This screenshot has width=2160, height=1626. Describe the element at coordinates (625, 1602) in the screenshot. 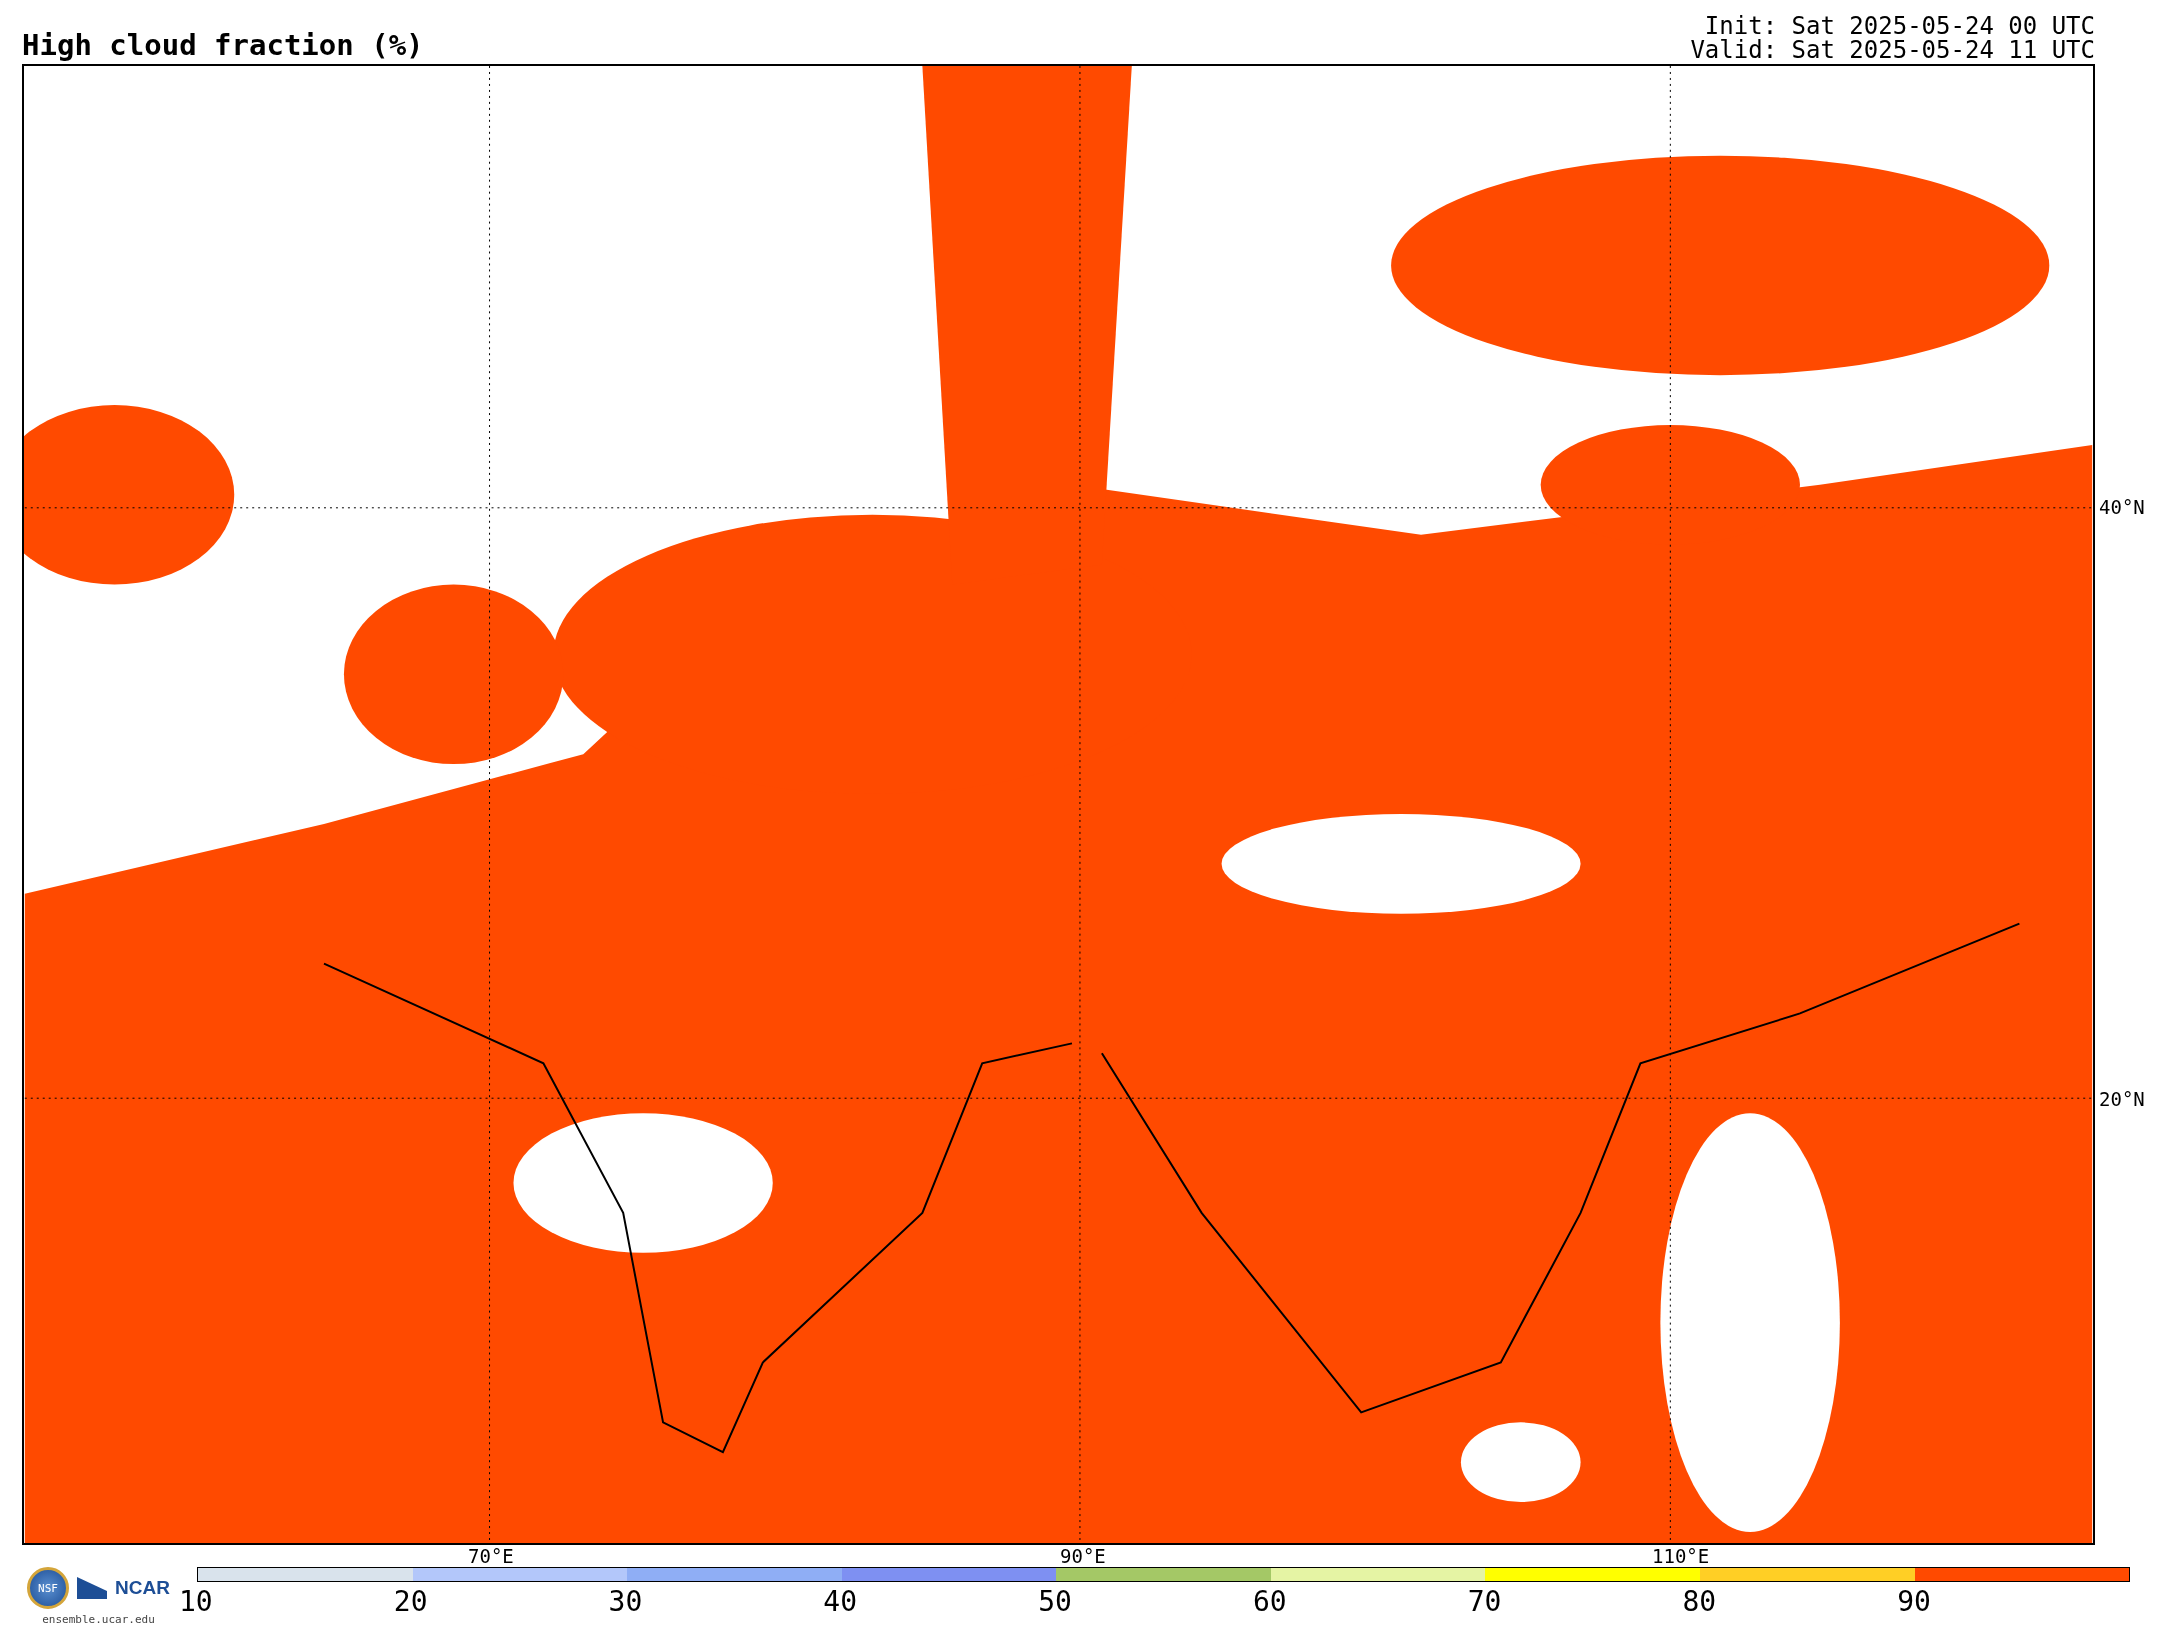

I see `colorbar-tick-label: 30` at that location.